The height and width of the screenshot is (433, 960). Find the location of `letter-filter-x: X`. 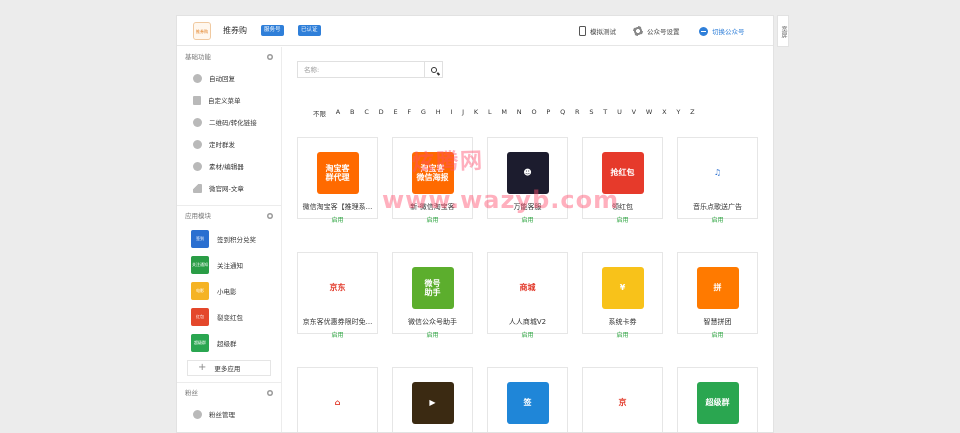

letter-filter-x: X is located at coordinates (664, 113).